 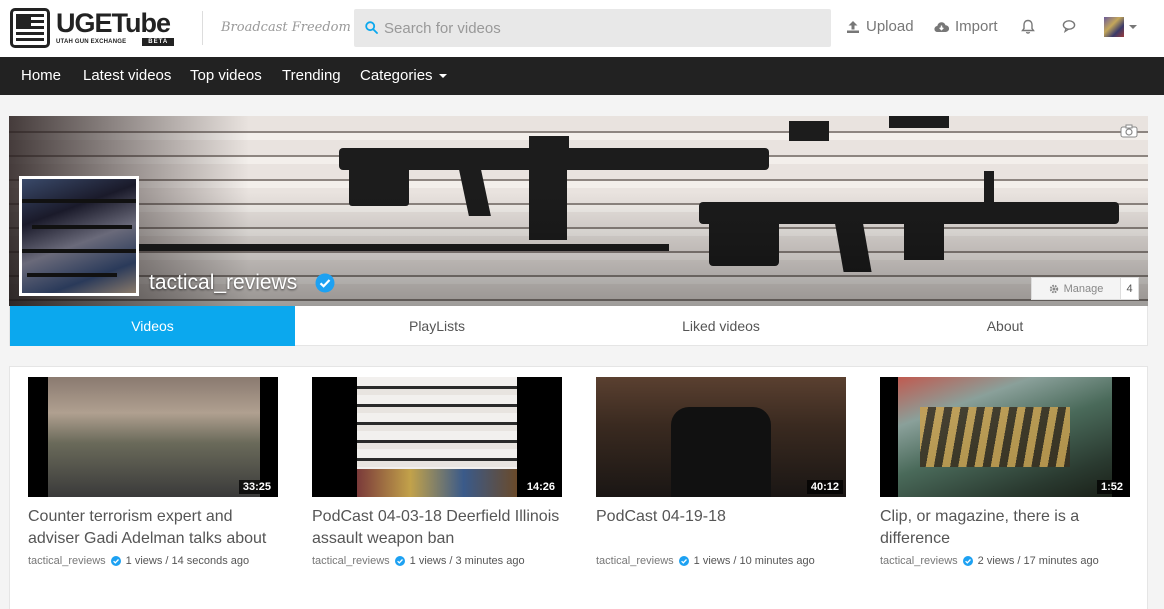 I want to click on flag-logo-icon, so click(x=30, y=28).